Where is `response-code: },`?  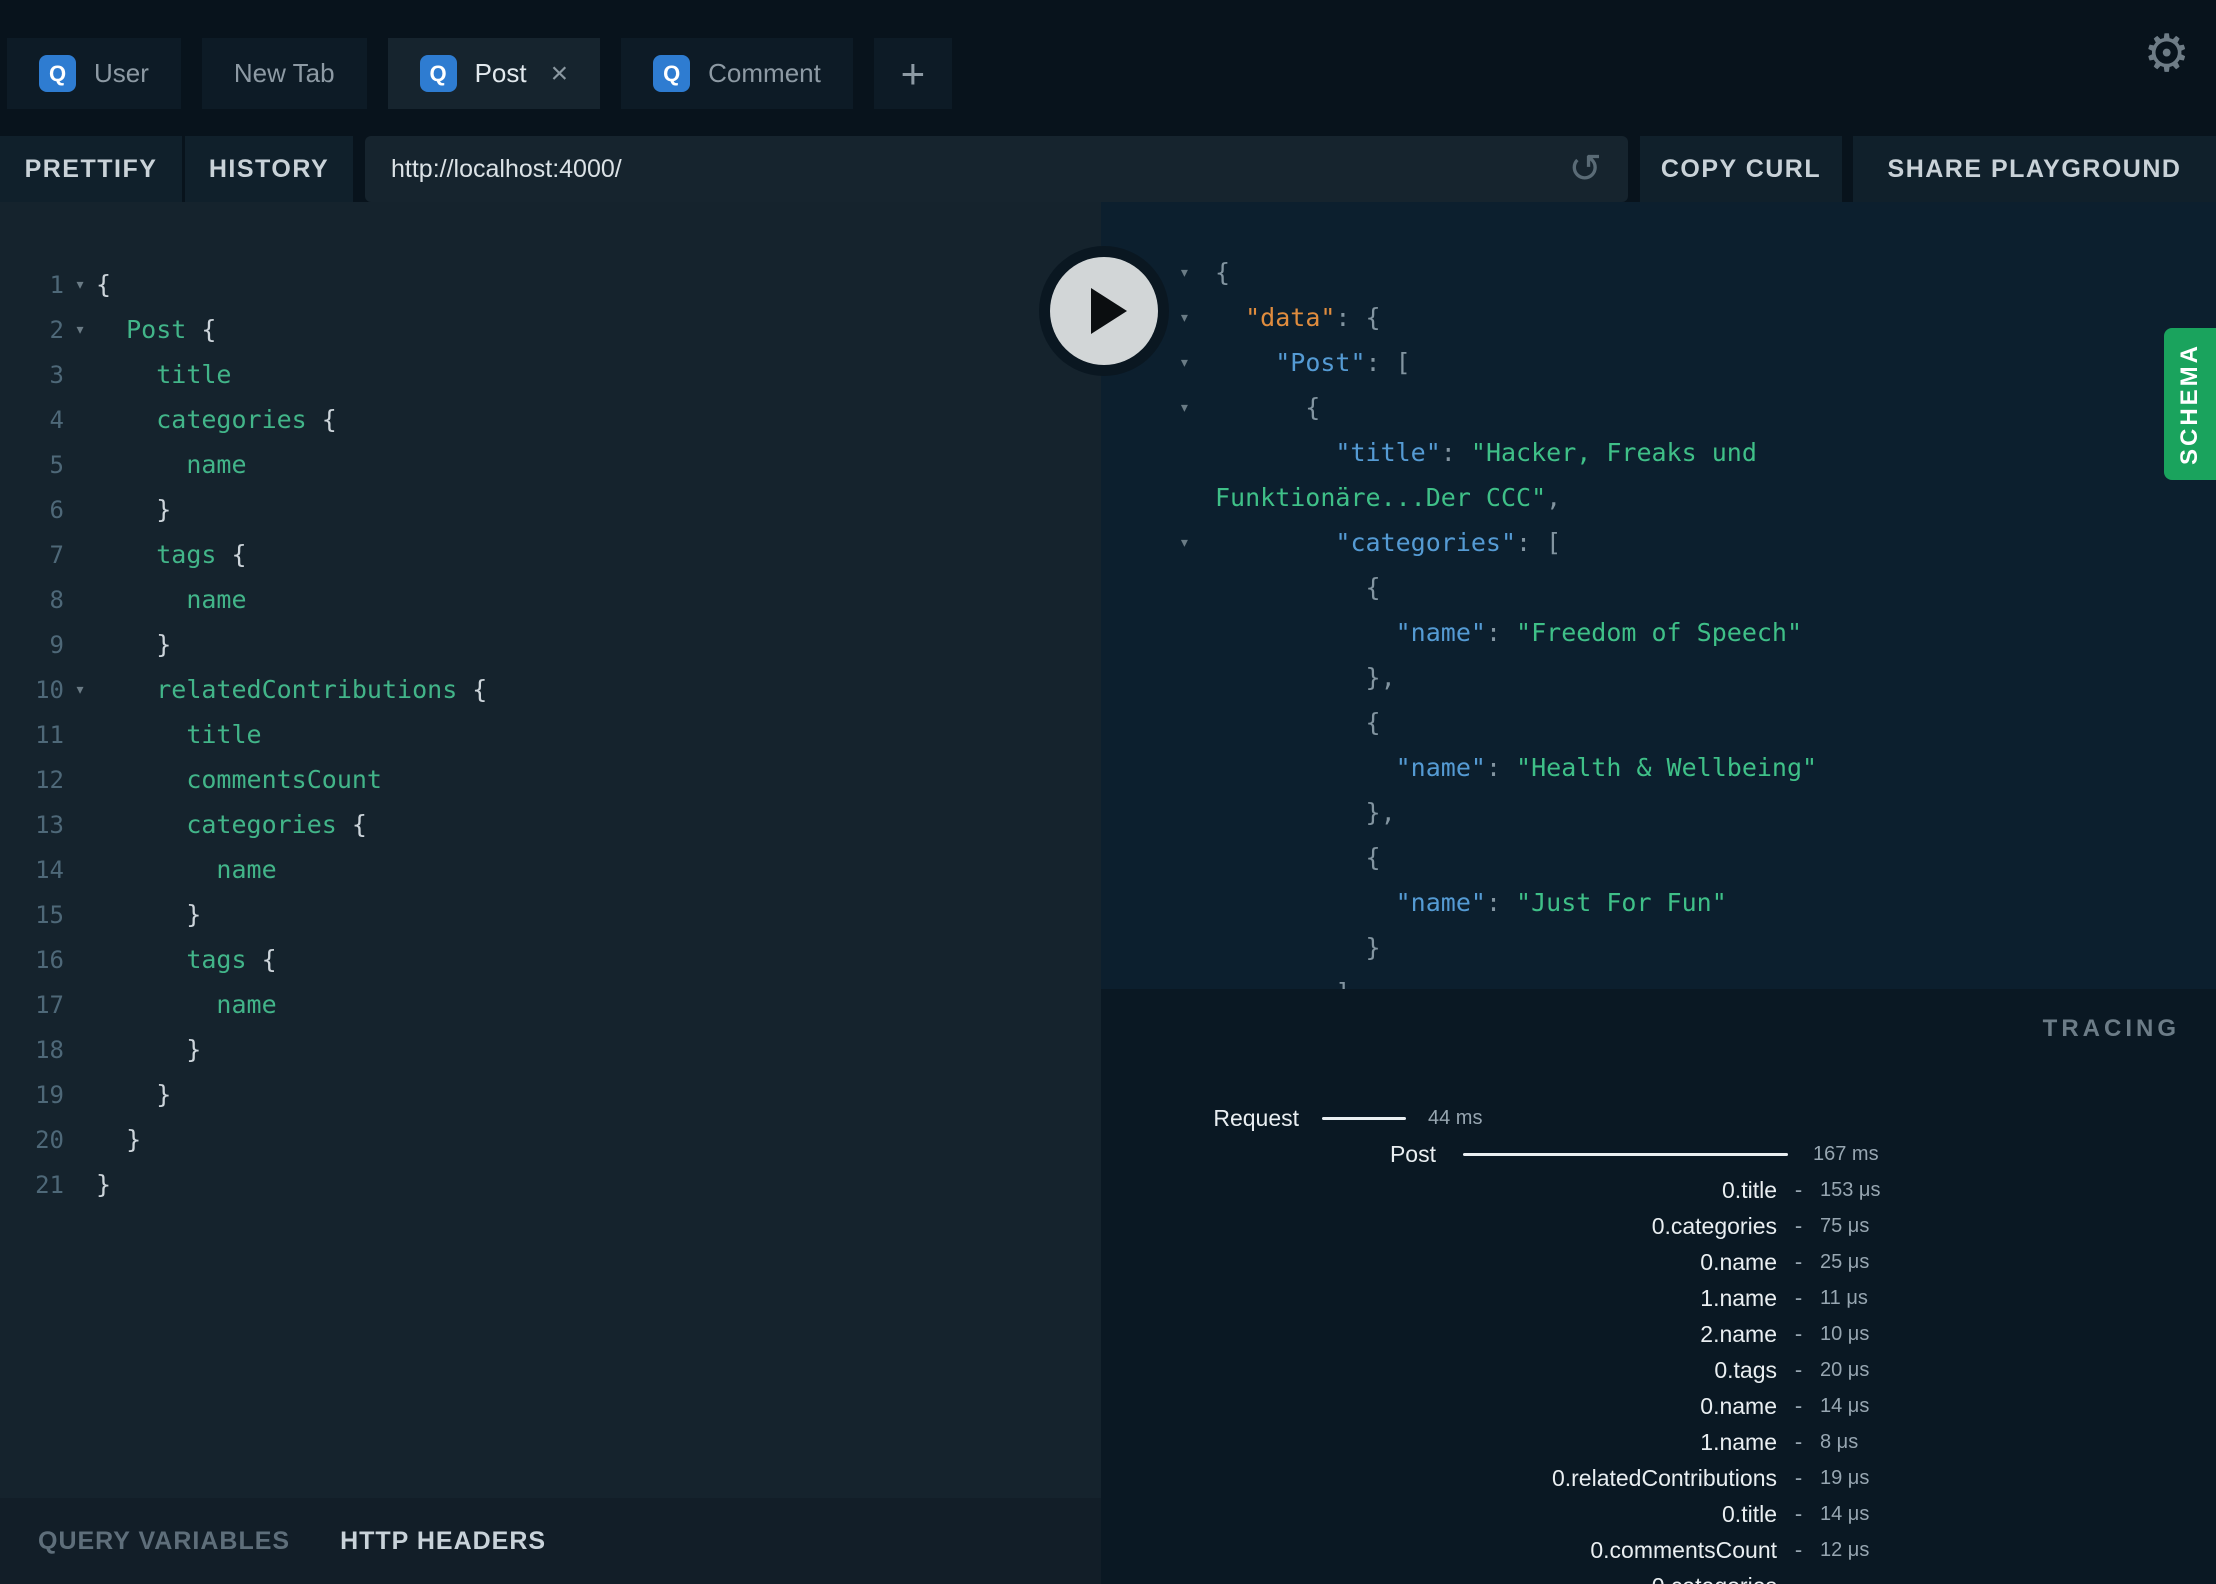
response-code: }, is located at coordinates (1305, 677).